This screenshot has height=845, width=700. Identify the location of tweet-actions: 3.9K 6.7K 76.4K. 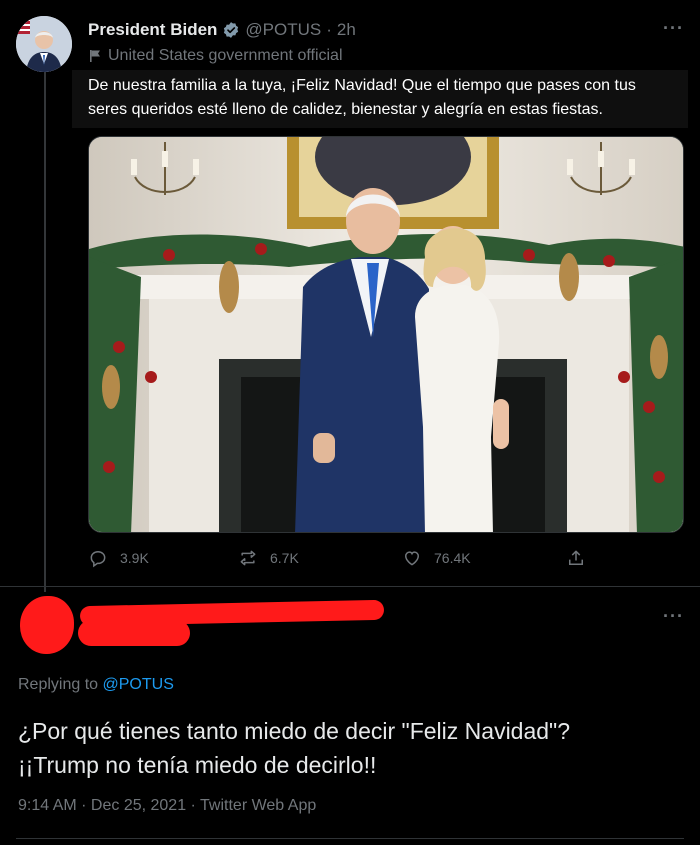
(338, 560).